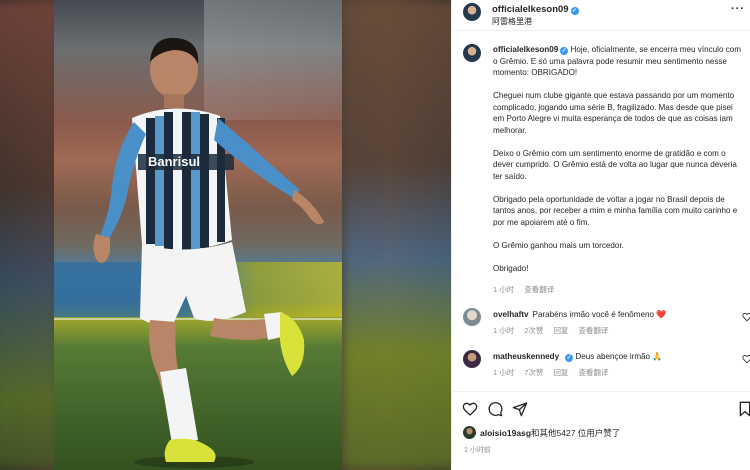  I want to click on comment-meta: 1 小时 7次赞 回复 查看翻译, so click(555, 372).